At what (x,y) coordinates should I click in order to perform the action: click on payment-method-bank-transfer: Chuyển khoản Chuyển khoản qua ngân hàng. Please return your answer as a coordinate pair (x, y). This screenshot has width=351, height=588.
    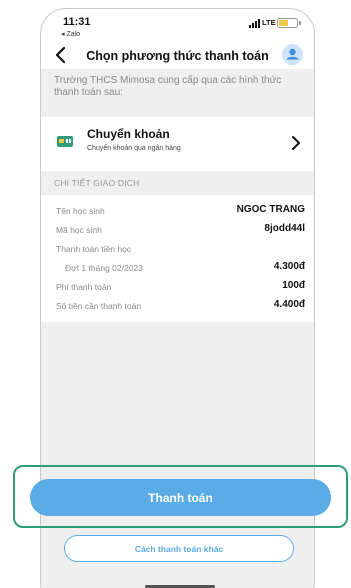
    Looking at the image, I should click on (177, 144).